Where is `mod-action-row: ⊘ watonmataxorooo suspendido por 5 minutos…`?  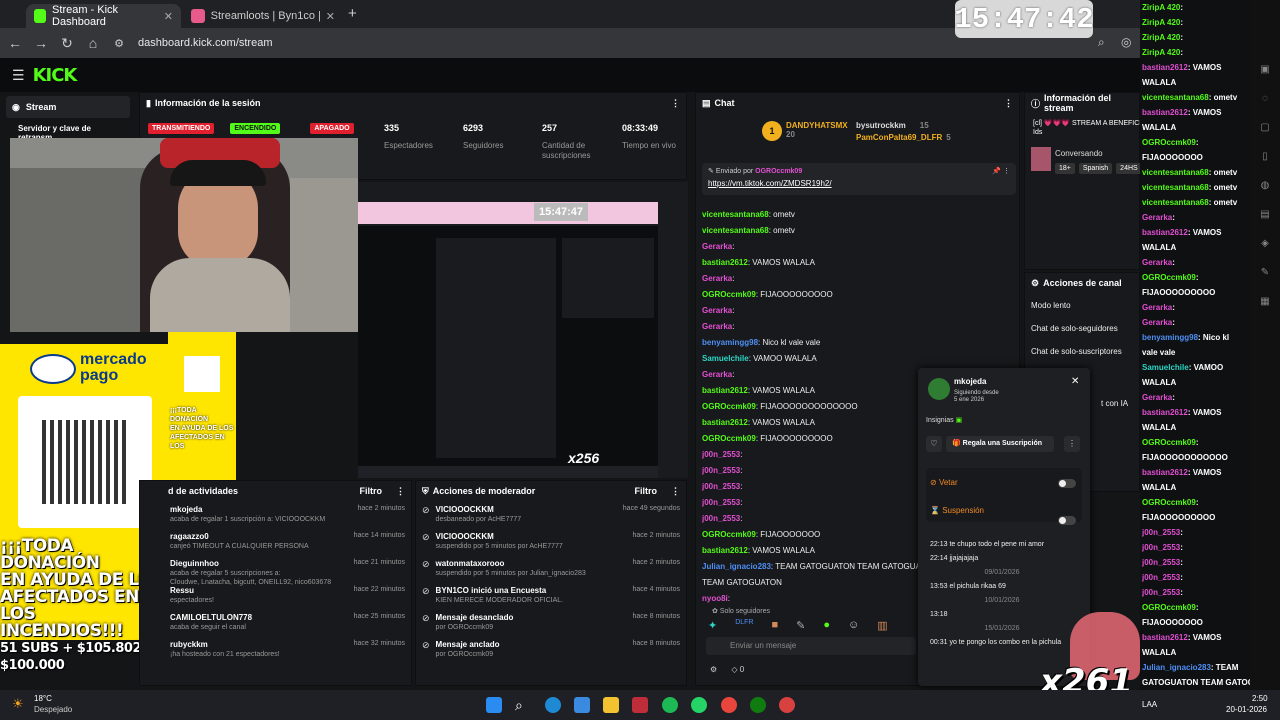
mod-action-row: ⊘ watonmataxorooo suspendido por 5 minutos… is located at coordinates (551, 568).